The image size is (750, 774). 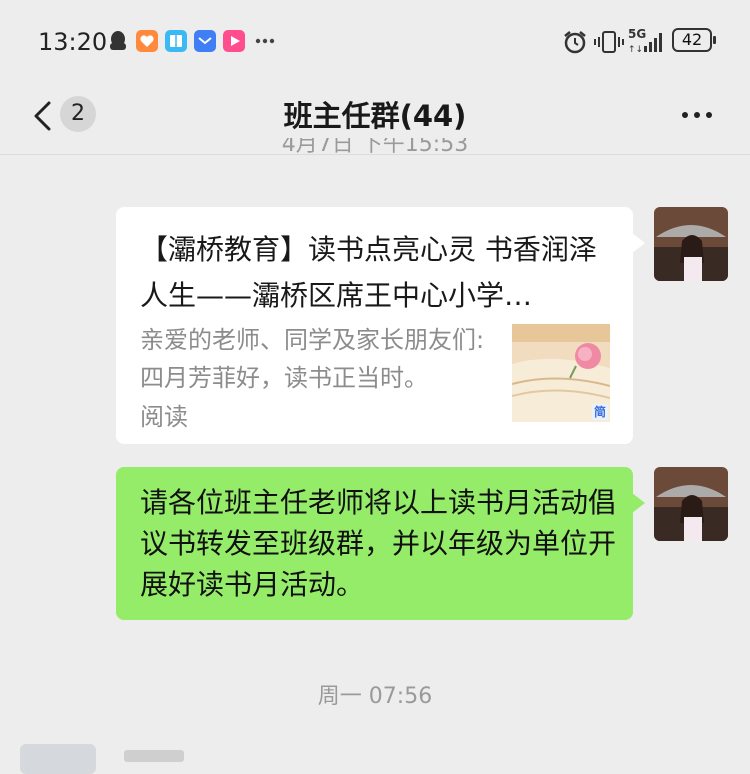 I want to click on signal-icon: ↑↓, so click(x=645, y=43).